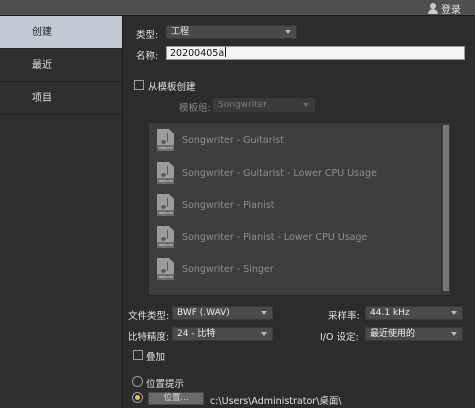 Image resolution: width=475 pixels, height=408 pixels. What do you see at coordinates (344, 316) in the screenshot?
I see `sample-rate-label: 采样率:` at bounding box center [344, 316].